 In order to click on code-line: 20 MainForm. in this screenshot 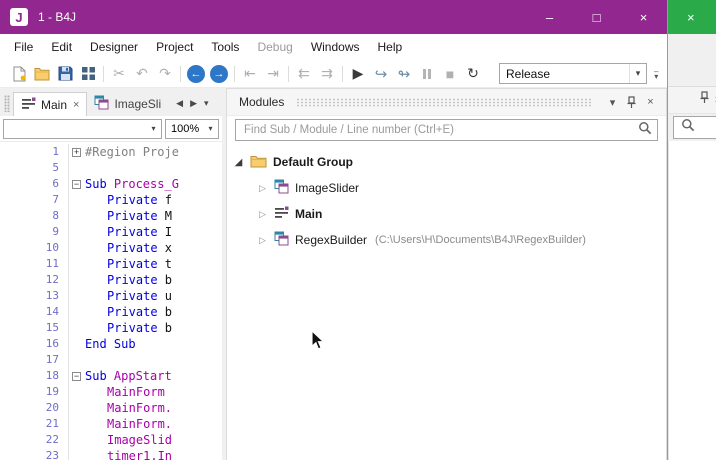, I will do `click(111, 408)`.